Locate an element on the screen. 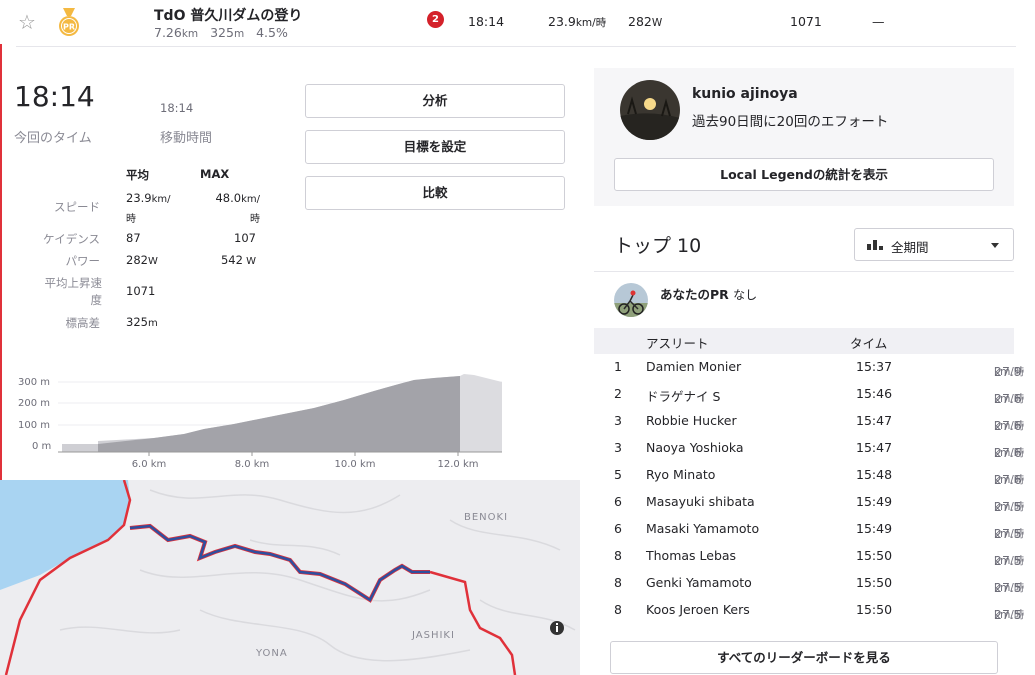 This screenshot has width=1035, height=675. leaderboard-title: トップ 10 is located at coordinates (658, 246).